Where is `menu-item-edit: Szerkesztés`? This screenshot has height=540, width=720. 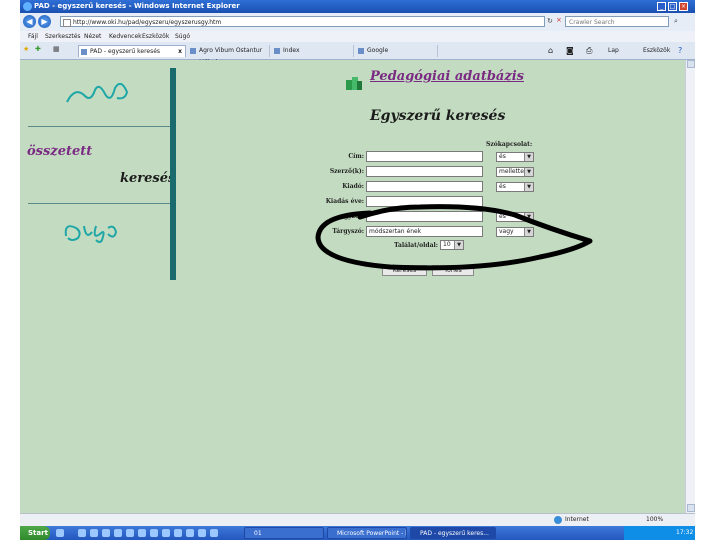 menu-item-edit: Szerkesztés is located at coordinates (63, 36).